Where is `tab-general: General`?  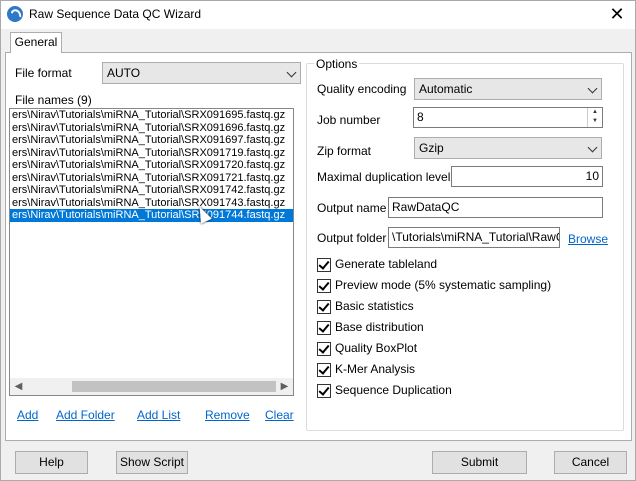
tab-general: General is located at coordinates (36, 42).